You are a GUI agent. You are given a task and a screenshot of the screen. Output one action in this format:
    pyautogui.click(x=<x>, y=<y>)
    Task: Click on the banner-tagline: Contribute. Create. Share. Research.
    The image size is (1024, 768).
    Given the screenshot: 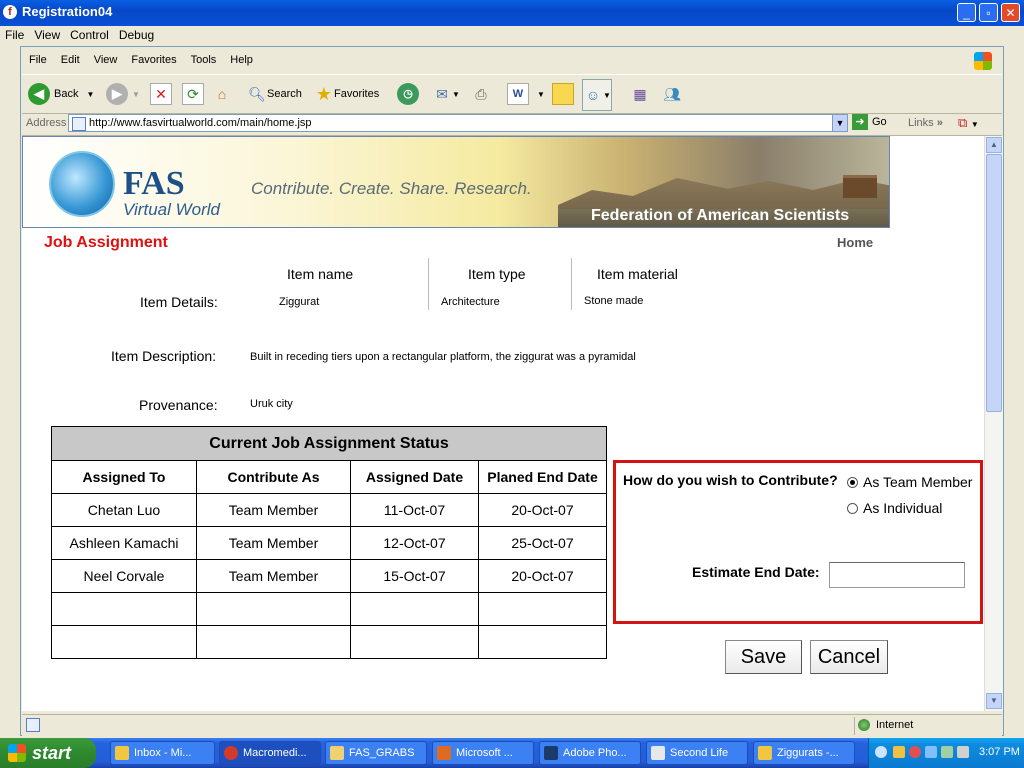 What is the action you would take?
    pyautogui.click(x=391, y=188)
    